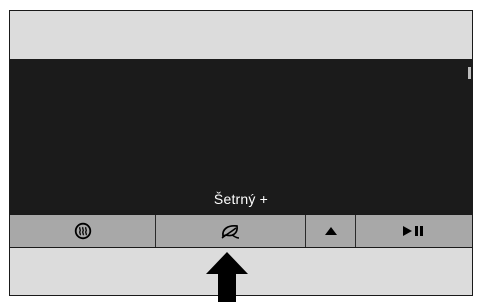  I want to click on scroll-indicator, so click(469, 73).